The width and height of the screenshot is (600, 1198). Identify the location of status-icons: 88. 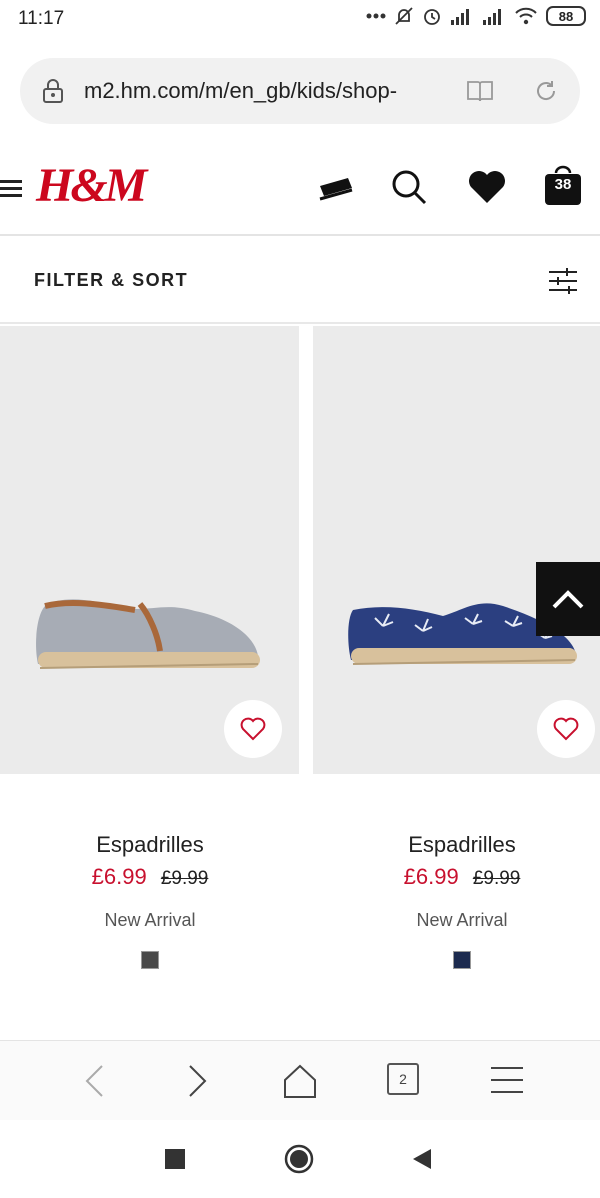
(476, 16).